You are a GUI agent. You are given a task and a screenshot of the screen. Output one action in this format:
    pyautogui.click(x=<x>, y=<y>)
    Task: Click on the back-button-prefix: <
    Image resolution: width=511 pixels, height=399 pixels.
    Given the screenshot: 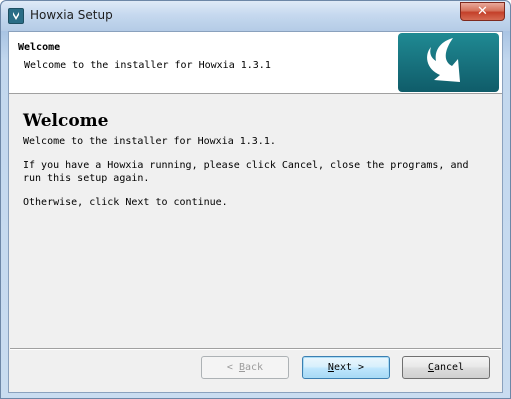 What is the action you would take?
    pyautogui.click(x=232, y=367)
    